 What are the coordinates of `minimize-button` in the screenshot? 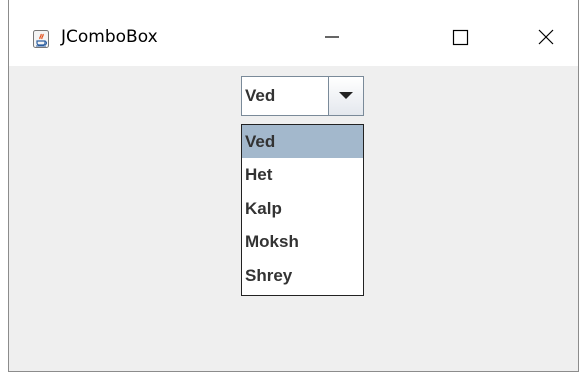 It's located at (332, 37).